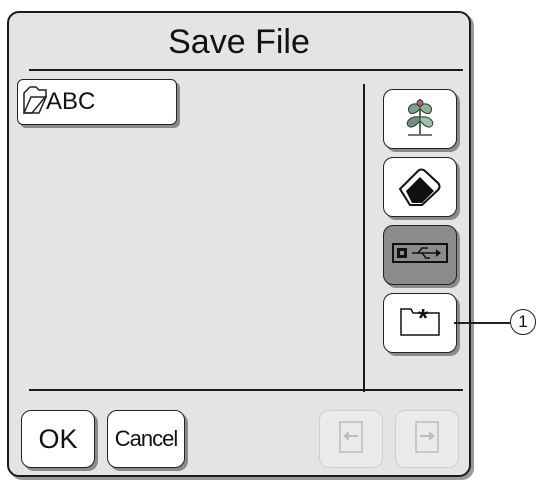 This screenshot has height=486, width=555. I want to click on page-next-button, so click(427, 439).